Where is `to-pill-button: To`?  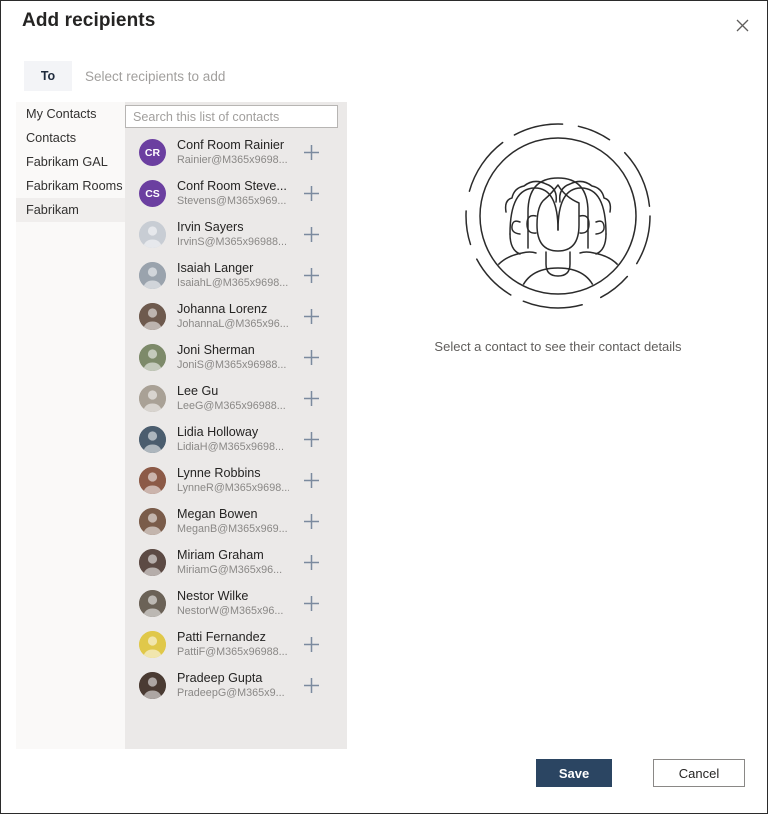 to-pill-button: To is located at coordinates (48, 76).